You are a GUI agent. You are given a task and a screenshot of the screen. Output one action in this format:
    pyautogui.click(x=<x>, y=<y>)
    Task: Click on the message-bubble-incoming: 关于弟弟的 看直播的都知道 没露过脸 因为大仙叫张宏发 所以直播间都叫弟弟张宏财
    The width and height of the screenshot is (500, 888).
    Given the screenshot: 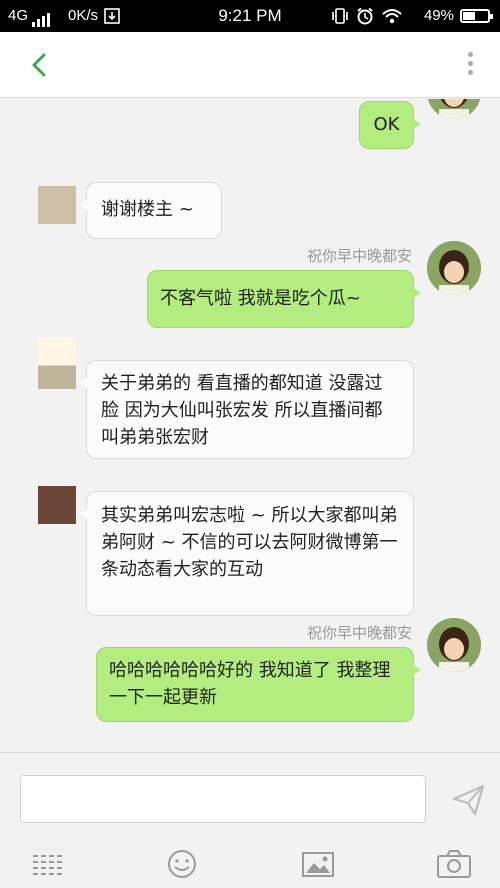 What is the action you would take?
    pyautogui.click(x=246, y=409)
    